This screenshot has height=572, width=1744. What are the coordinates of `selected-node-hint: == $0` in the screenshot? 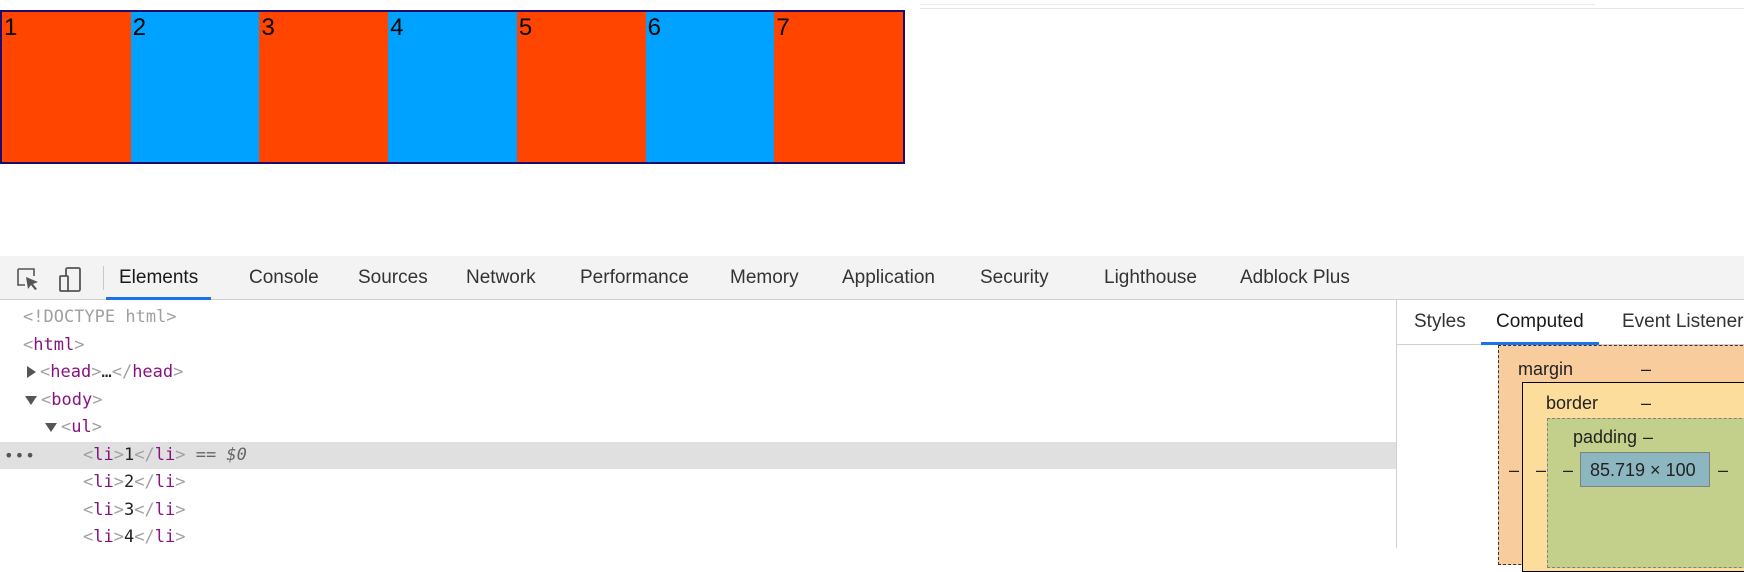 It's located at (221, 455).